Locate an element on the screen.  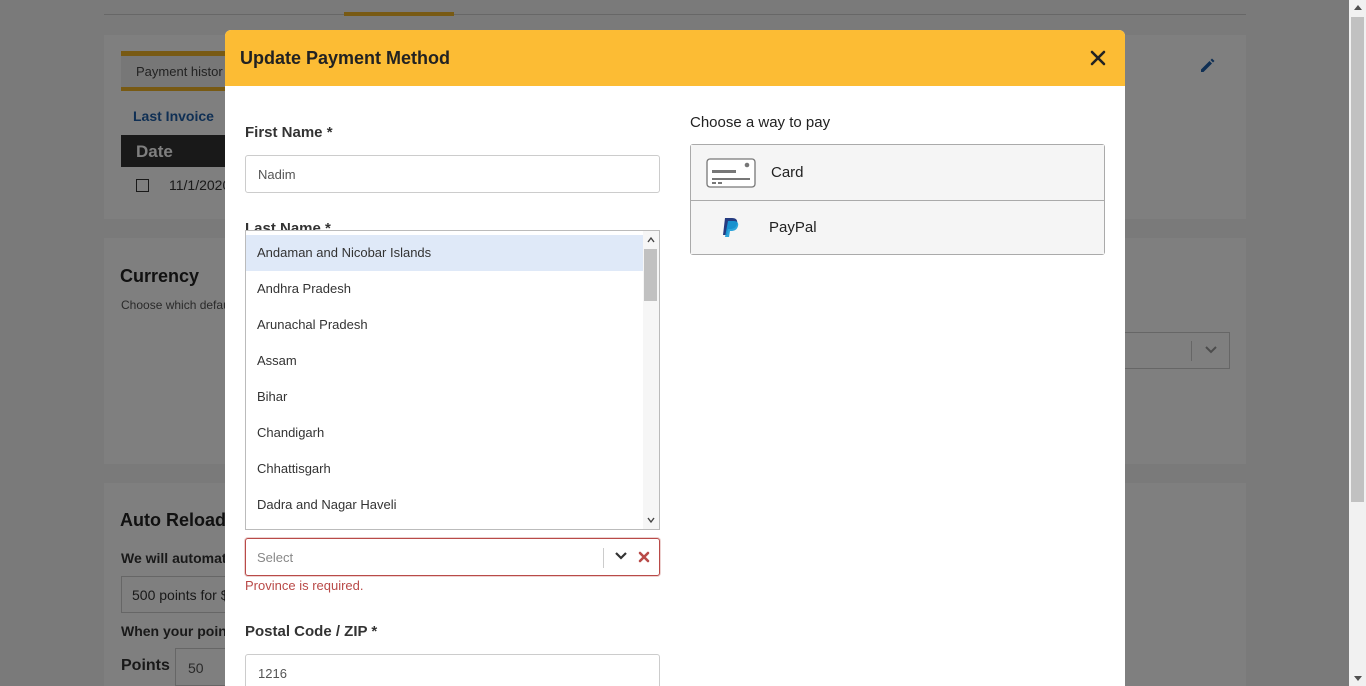
modal-title: Update Payment Method is located at coordinates (345, 57).